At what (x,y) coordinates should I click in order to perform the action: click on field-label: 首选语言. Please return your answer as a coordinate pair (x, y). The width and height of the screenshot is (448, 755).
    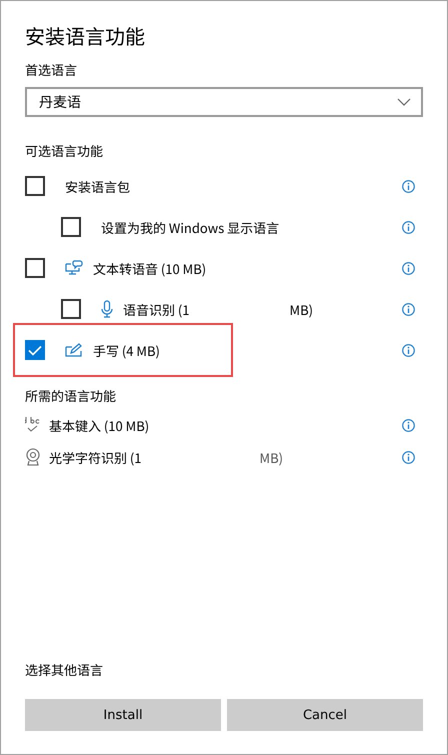
    Looking at the image, I should click on (51, 69).